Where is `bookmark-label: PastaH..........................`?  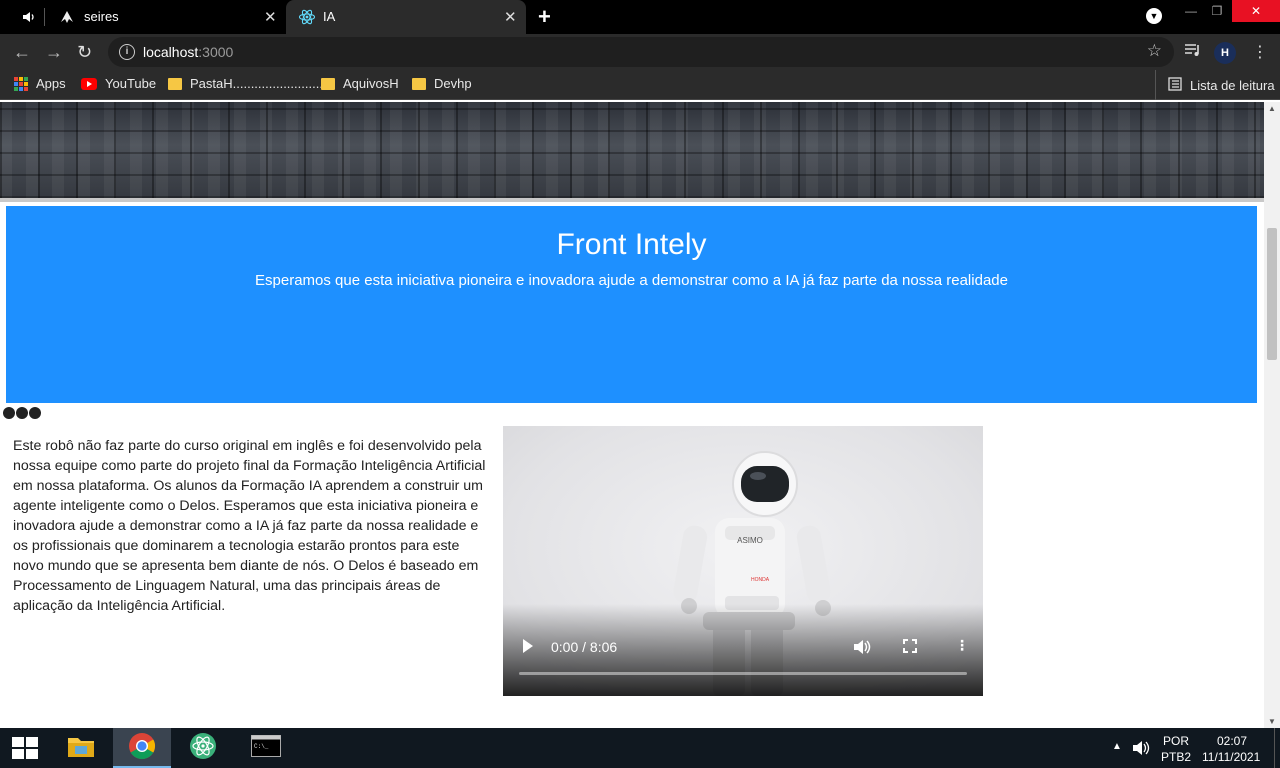
bookmark-label: PastaH.......................... is located at coordinates (258, 83).